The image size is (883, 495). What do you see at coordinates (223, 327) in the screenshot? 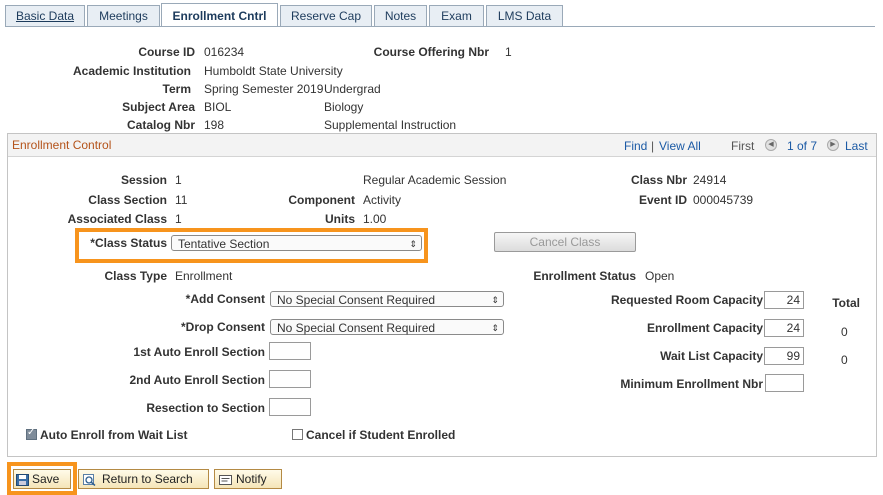
I see `drop-consent-label: *Drop Consent` at bounding box center [223, 327].